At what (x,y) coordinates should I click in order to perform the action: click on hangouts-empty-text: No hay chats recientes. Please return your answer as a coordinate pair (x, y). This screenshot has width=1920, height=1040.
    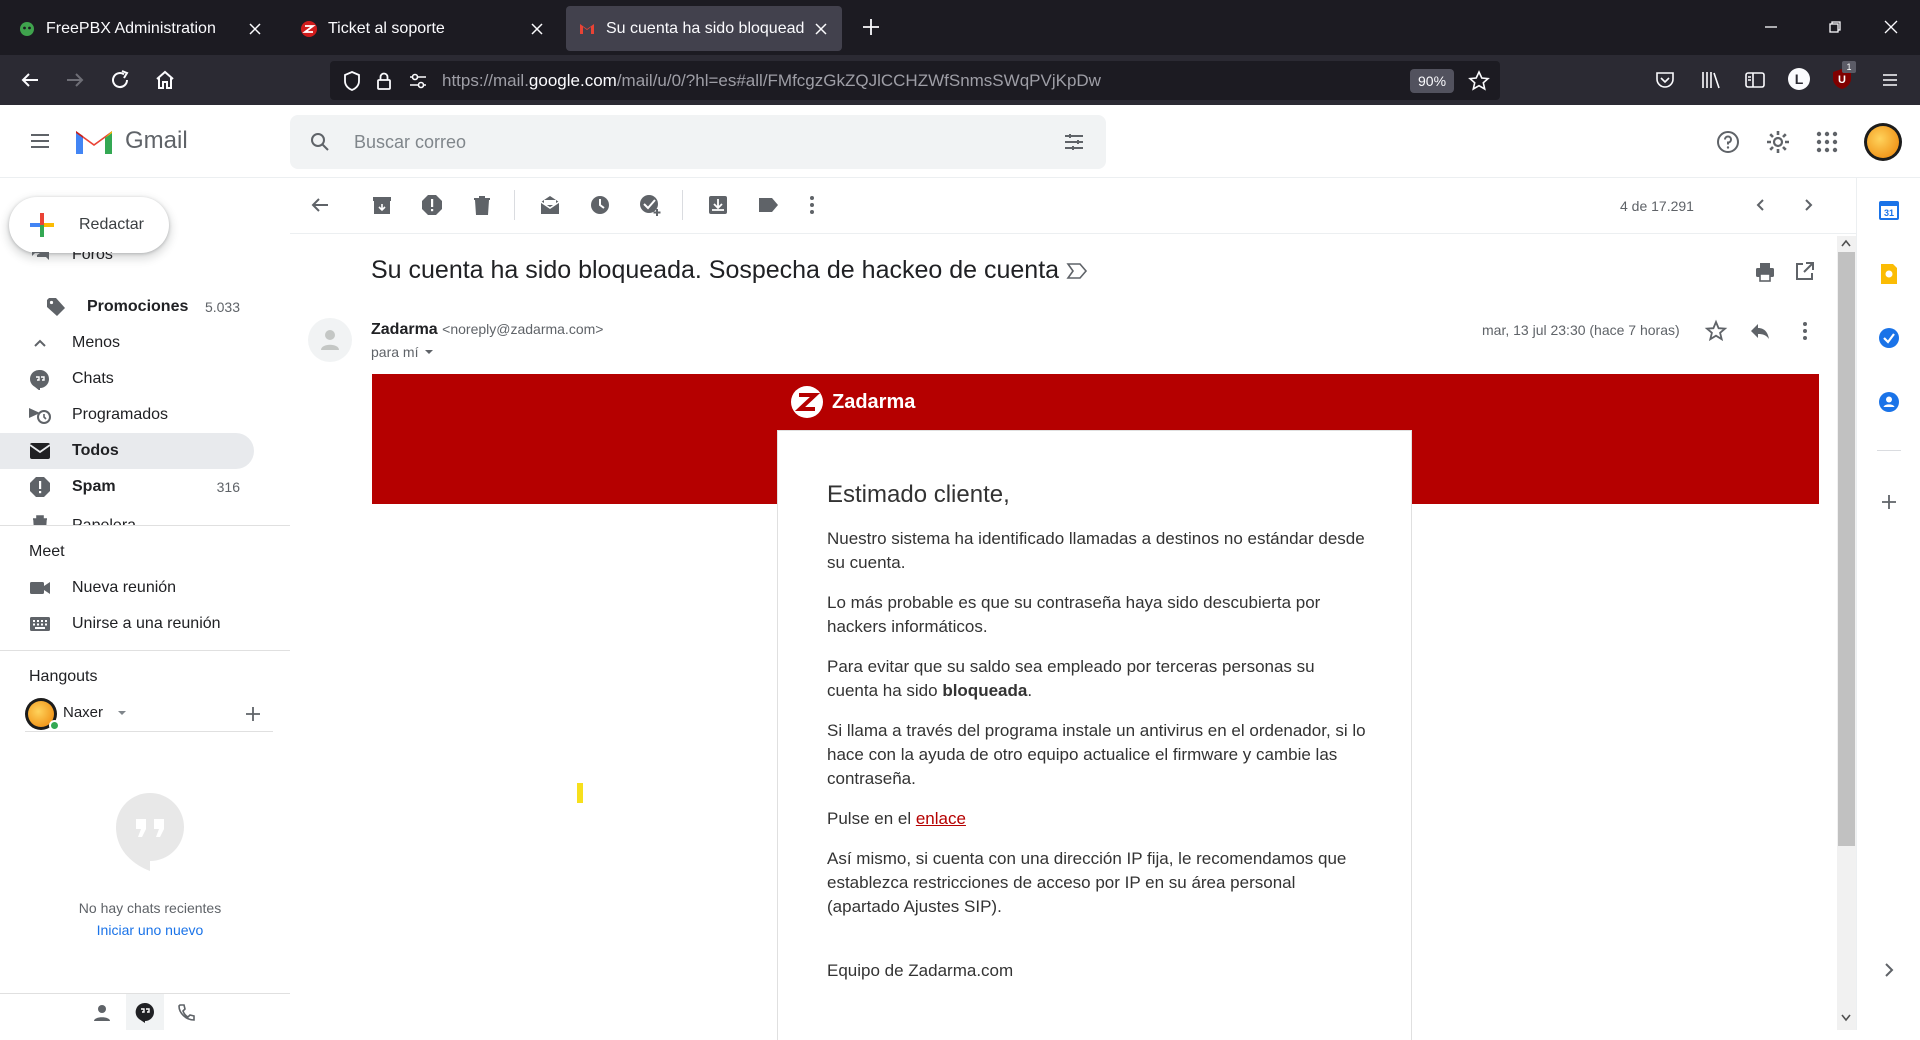
    Looking at the image, I should click on (150, 908).